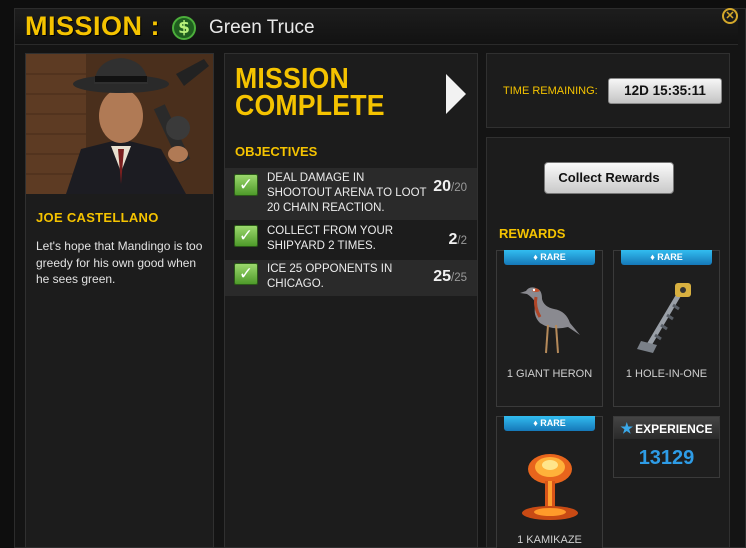 This screenshot has width=746, height=548. I want to click on mushroom-cloud-icon, so click(550, 485).